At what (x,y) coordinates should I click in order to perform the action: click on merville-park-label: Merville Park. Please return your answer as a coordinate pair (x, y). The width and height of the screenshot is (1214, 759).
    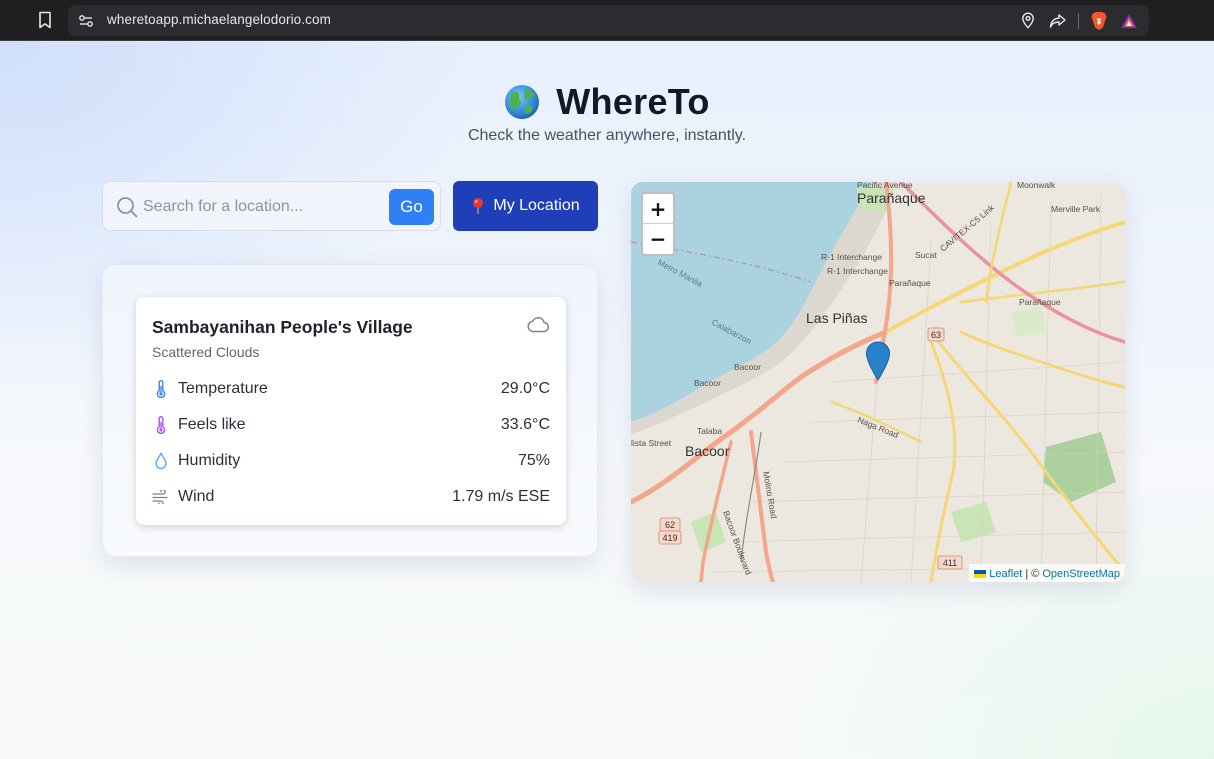
    Looking at the image, I should click on (1076, 209).